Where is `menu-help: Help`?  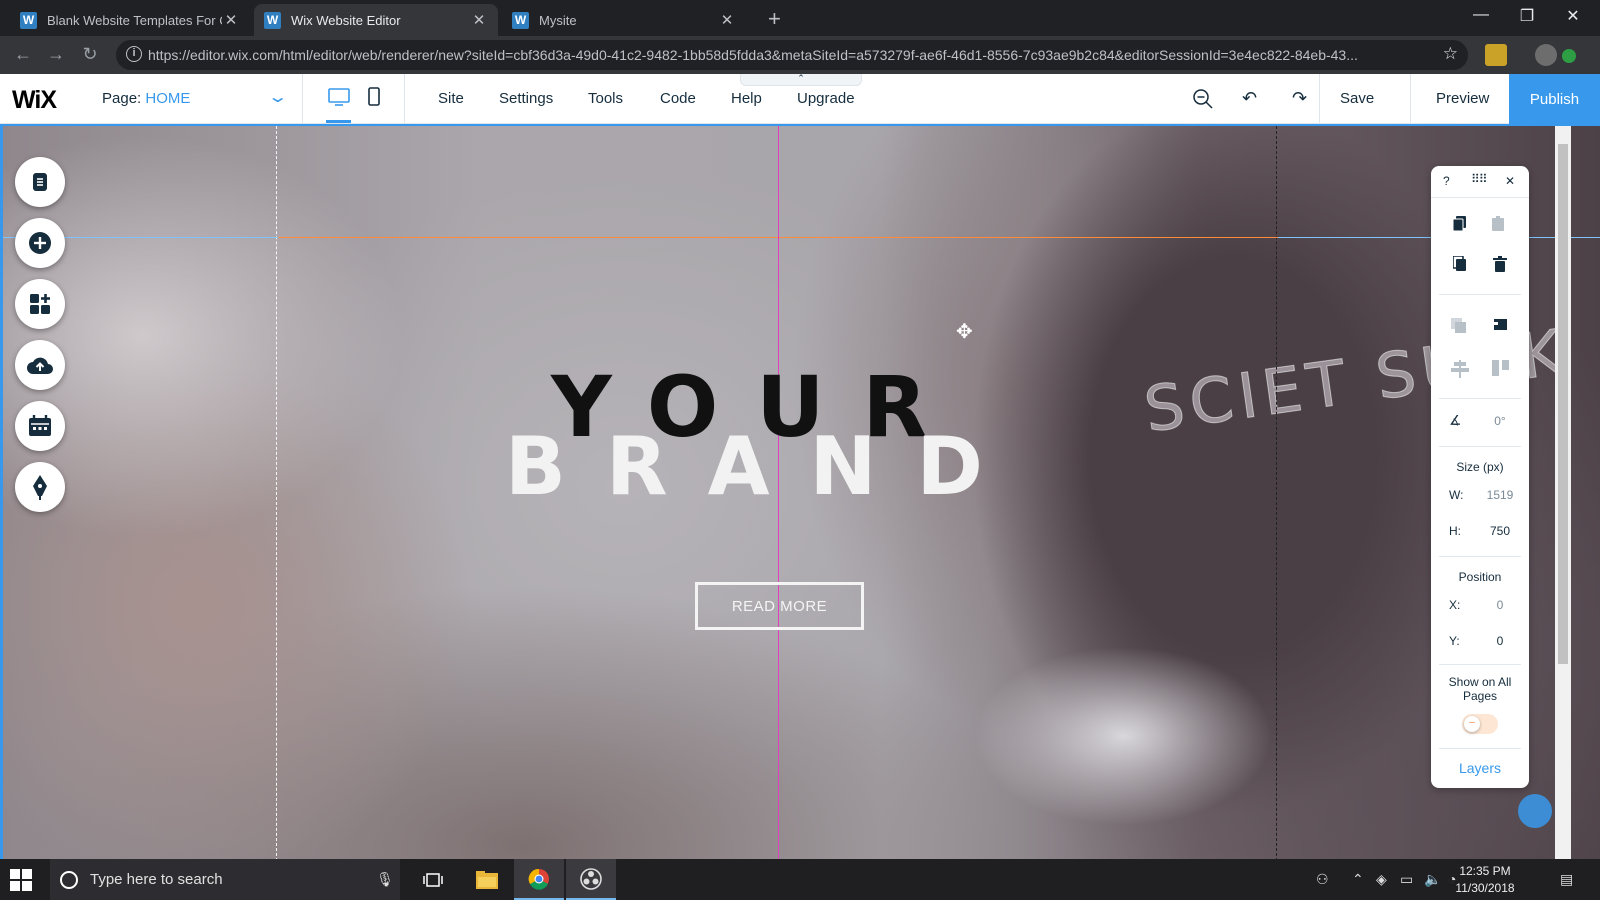 menu-help: Help is located at coordinates (746, 98).